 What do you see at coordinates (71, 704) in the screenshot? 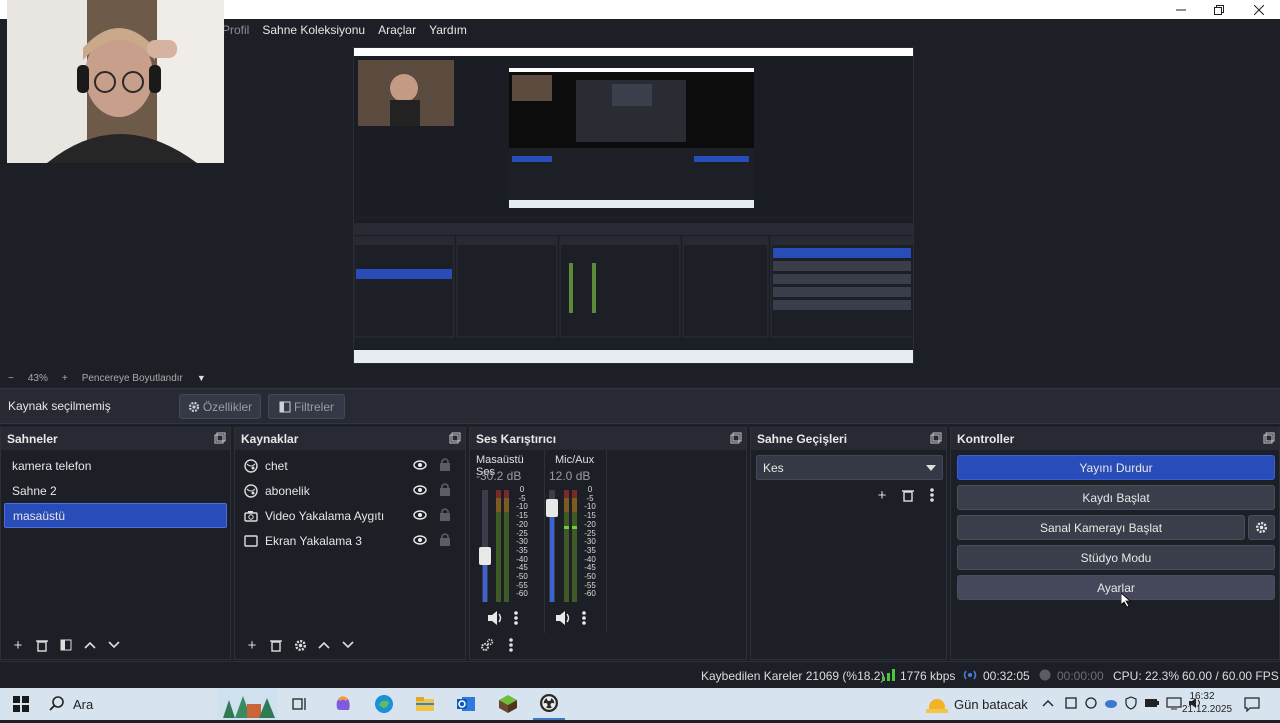
I see `taskbar-search: Ara` at bounding box center [71, 704].